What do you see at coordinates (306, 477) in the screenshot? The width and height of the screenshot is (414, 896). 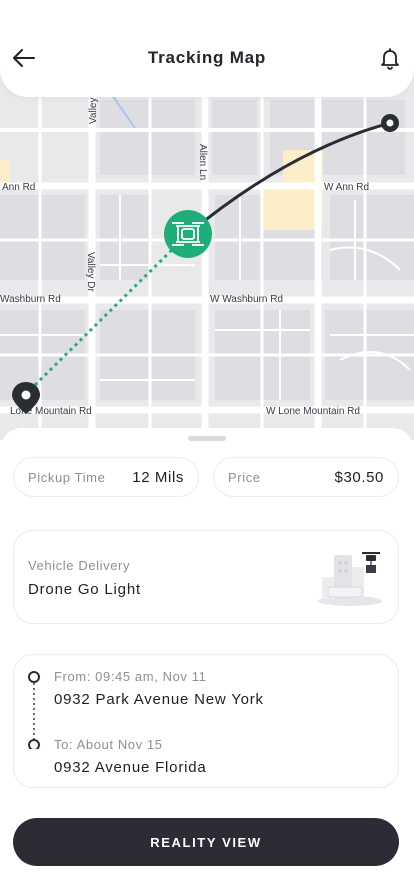 I see `price-chip: Price $30.50` at bounding box center [306, 477].